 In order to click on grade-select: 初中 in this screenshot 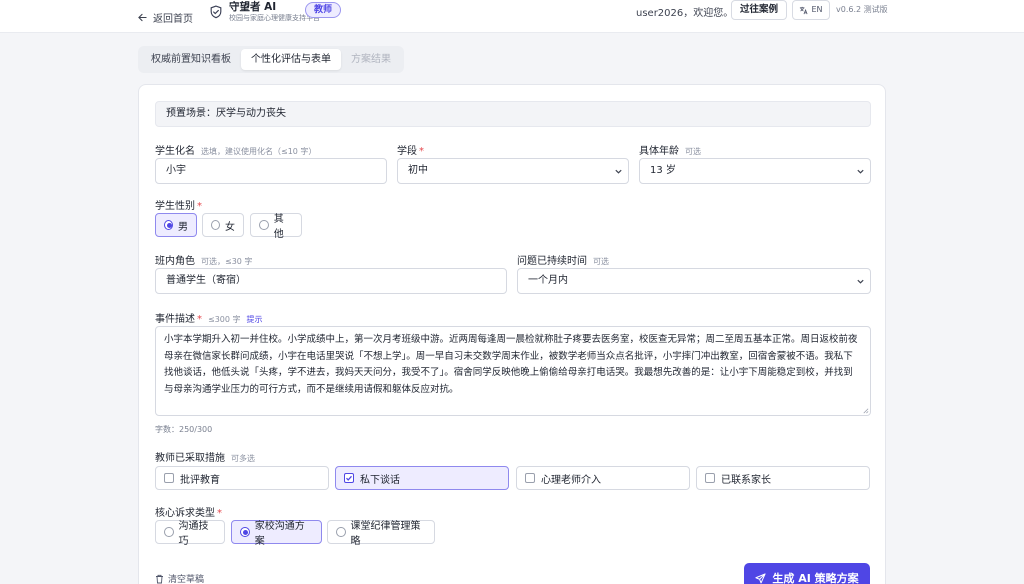, I will do `click(513, 171)`.